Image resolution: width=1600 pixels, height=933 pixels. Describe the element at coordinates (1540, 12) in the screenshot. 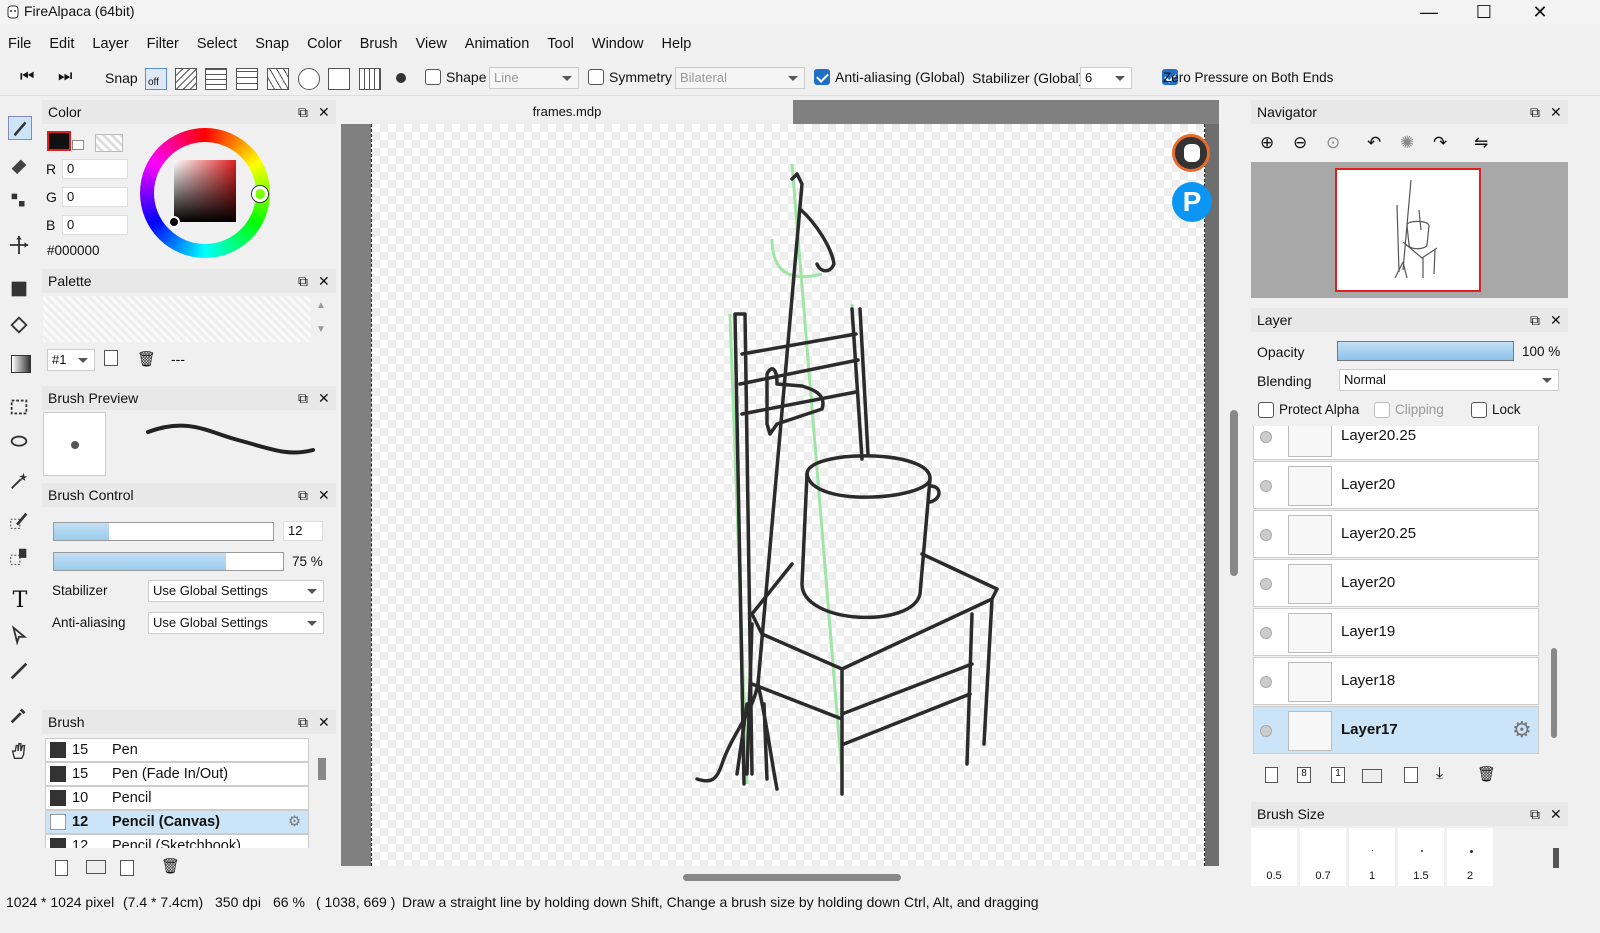

I see `close-icon: ✕` at that location.